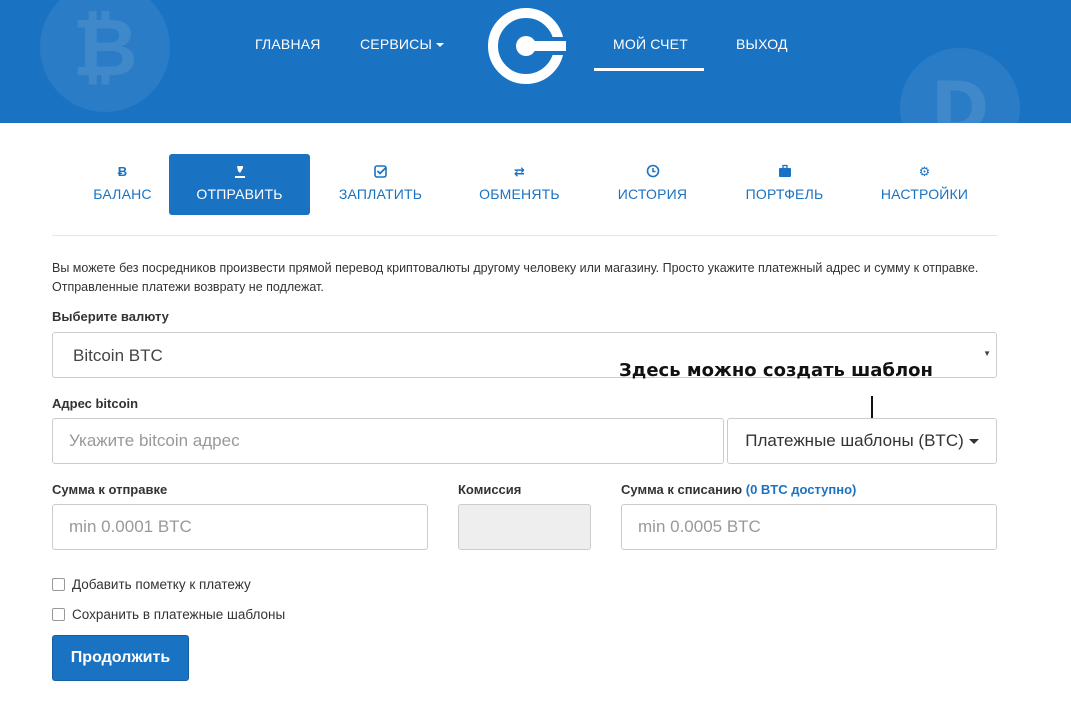 Image resolution: width=1071 pixels, height=706 pixels. What do you see at coordinates (178, 614) in the screenshot?
I see `save-template-label: Сохранить в платежные шаблоны` at bounding box center [178, 614].